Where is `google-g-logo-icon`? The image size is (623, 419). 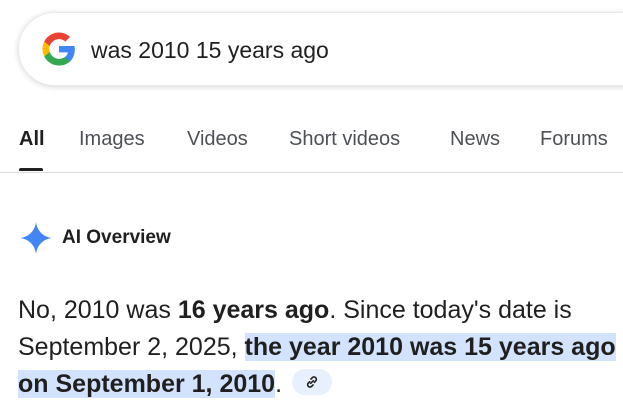
google-g-logo-icon is located at coordinates (58, 49).